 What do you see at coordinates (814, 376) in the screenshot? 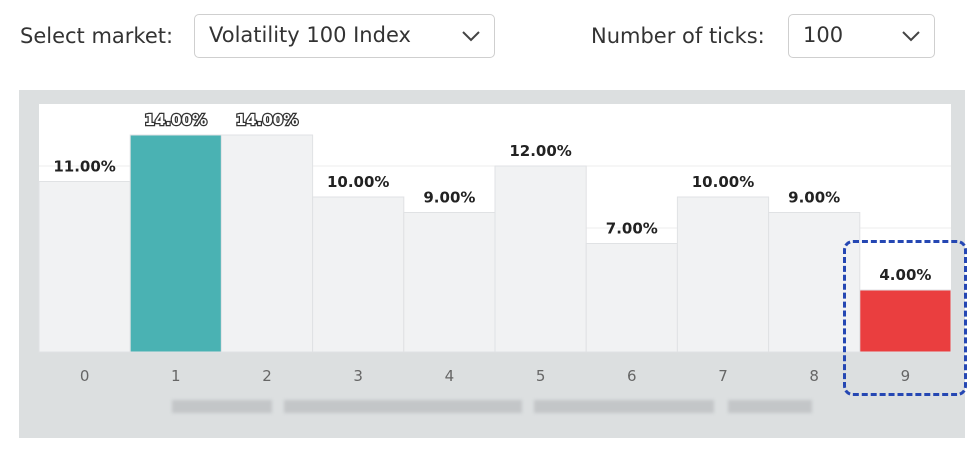
I see `tick-label-8: 8` at bounding box center [814, 376].